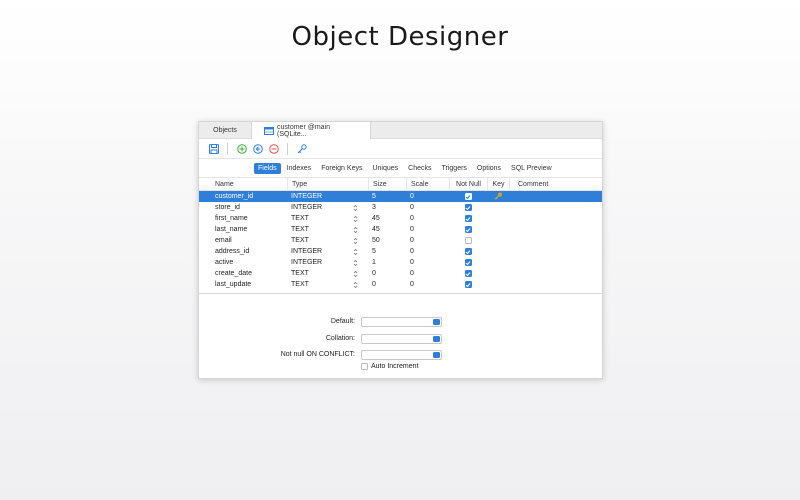 Image resolution: width=800 pixels, height=500 pixels. I want to click on column-header-name: Name, so click(243, 184).